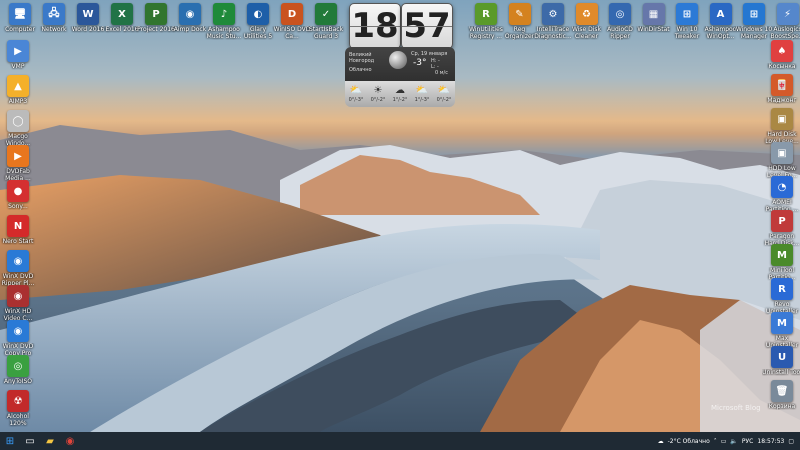 Image resolution: width=800 pixels, height=450 pixels. What do you see at coordinates (660, 441) in the screenshot?
I see `cloud-icon: ☁` at bounding box center [660, 441].